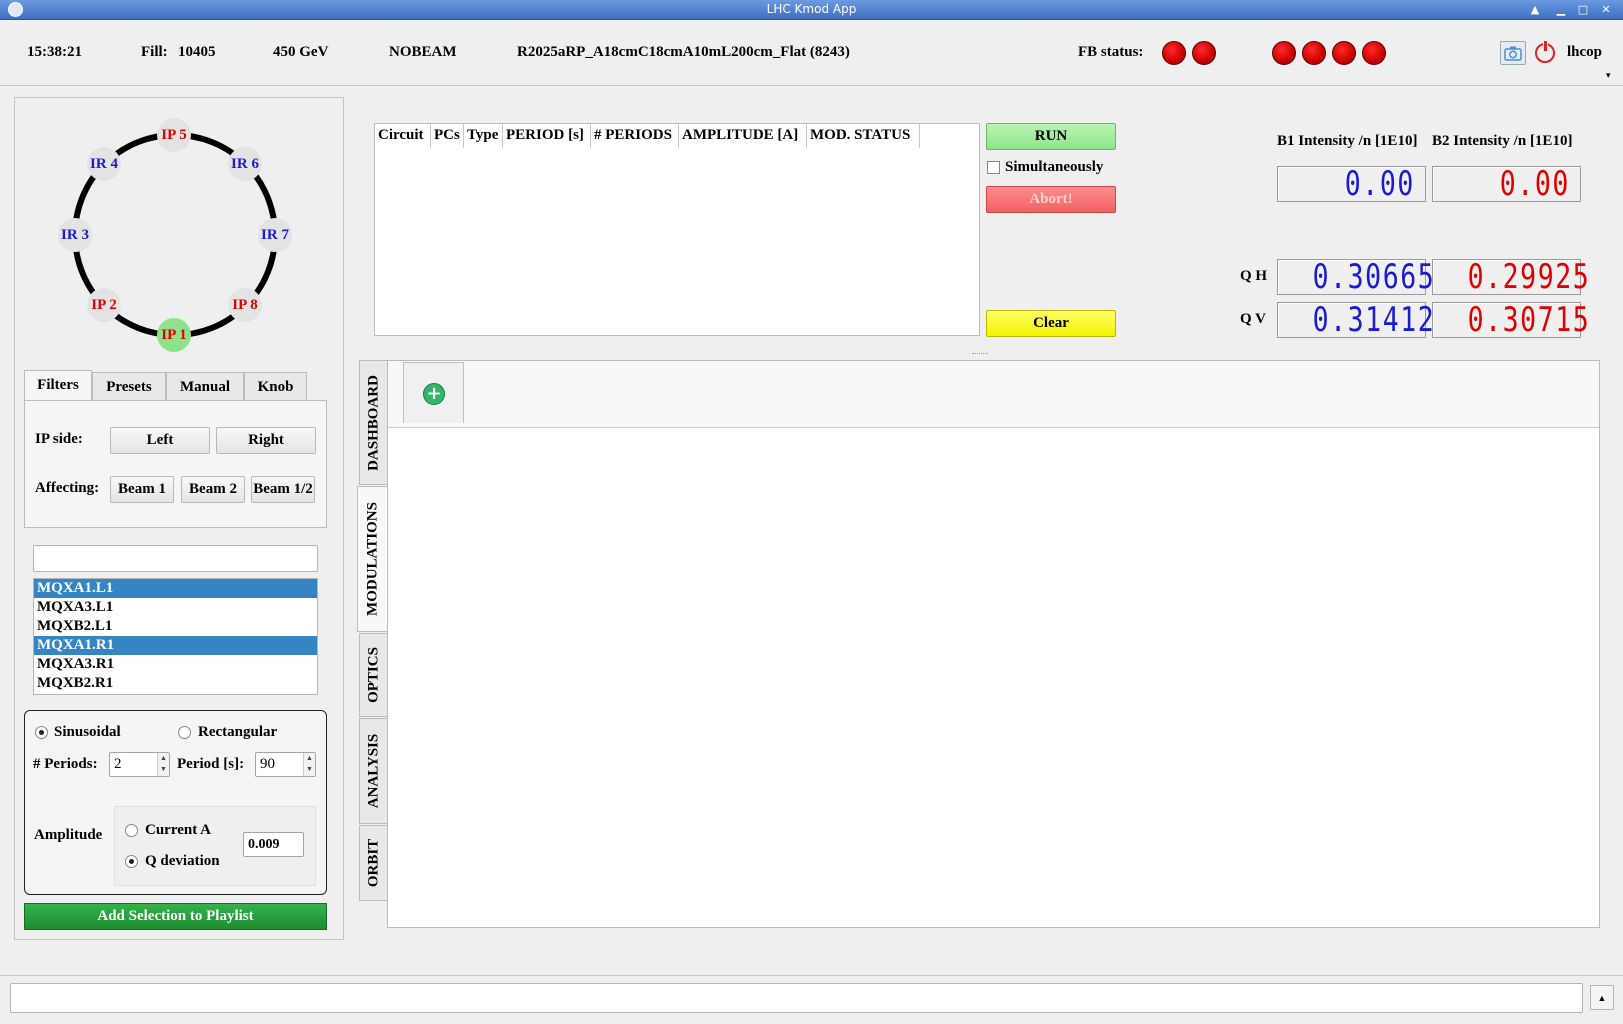 The width and height of the screenshot is (1623, 1024). I want to click on fill-label: Fill:, so click(154, 52).